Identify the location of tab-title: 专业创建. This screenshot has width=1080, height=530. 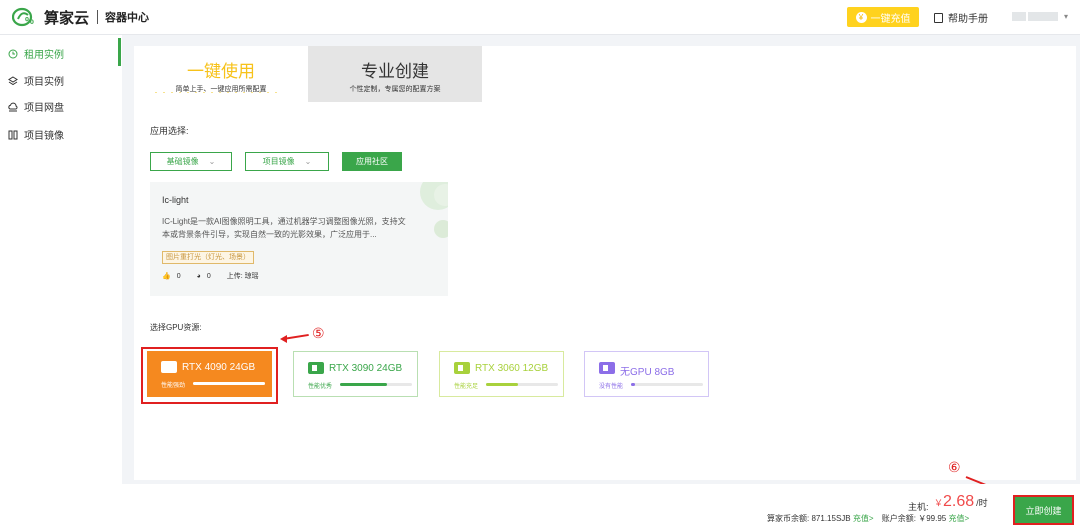
(395, 71).